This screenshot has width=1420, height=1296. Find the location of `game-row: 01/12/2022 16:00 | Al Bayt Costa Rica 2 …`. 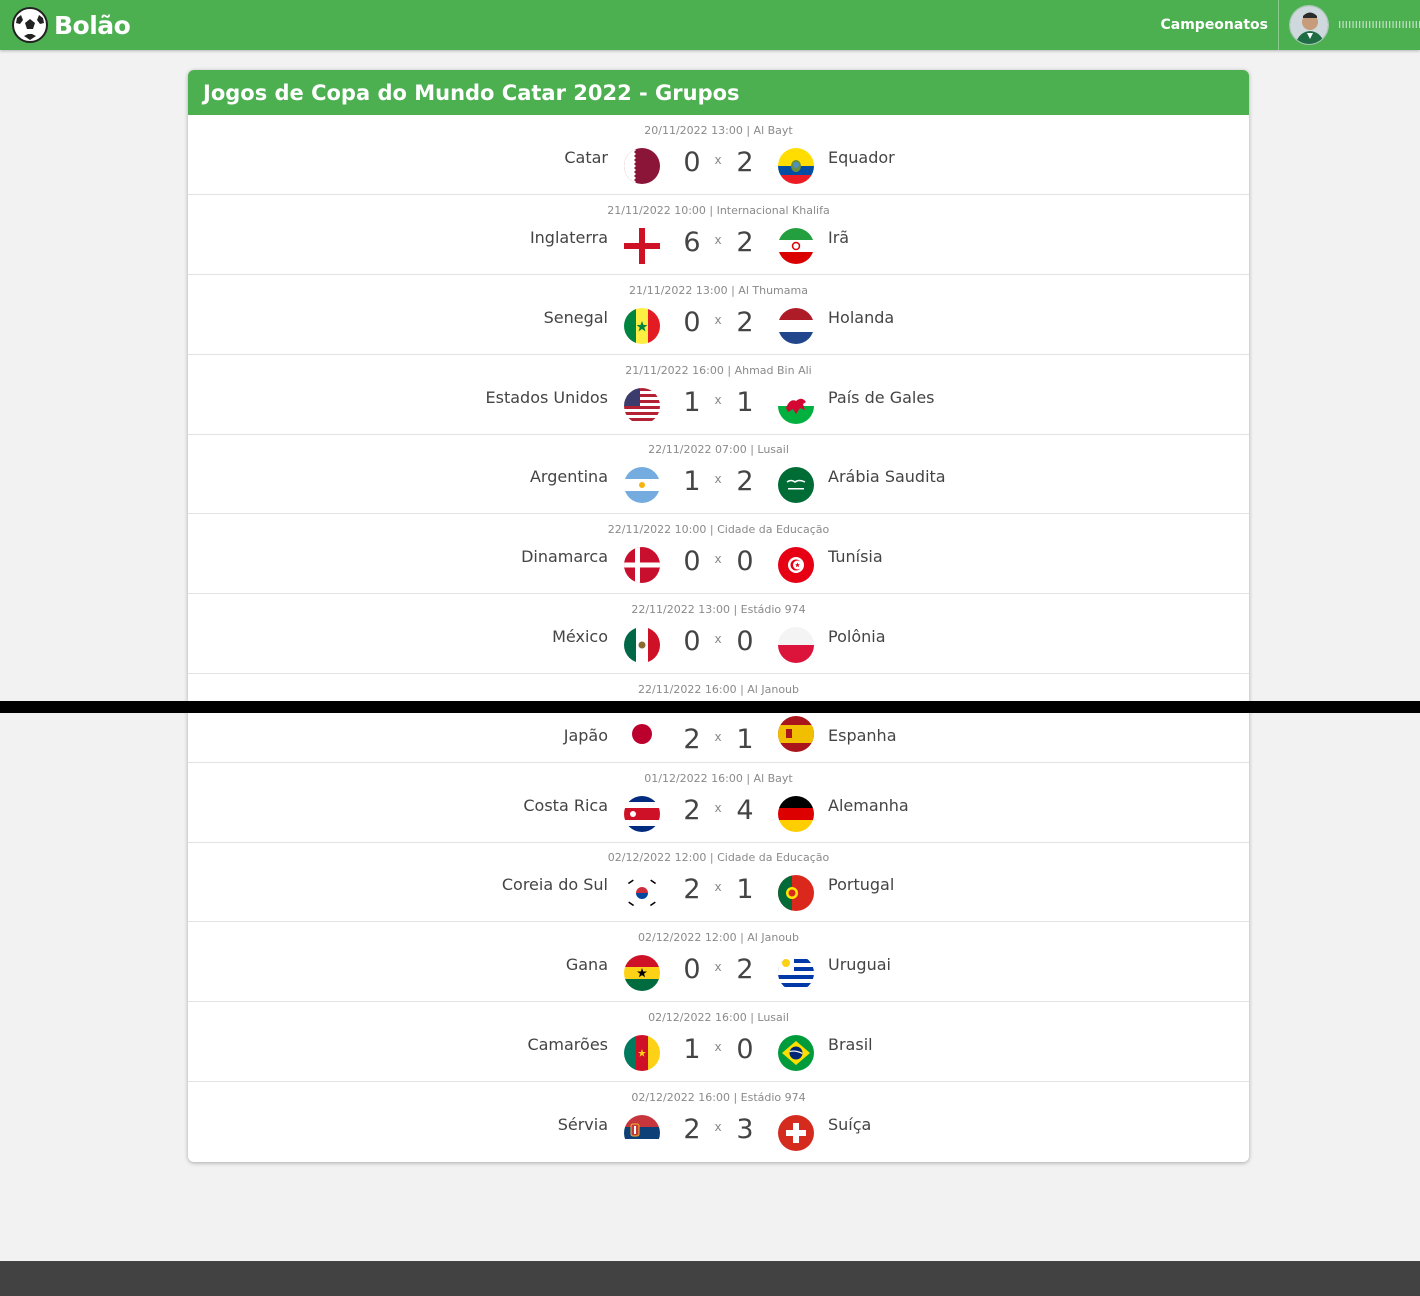

game-row: 01/12/2022 16:00 | Al Bayt Costa Rica 2 … is located at coordinates (718, 803).